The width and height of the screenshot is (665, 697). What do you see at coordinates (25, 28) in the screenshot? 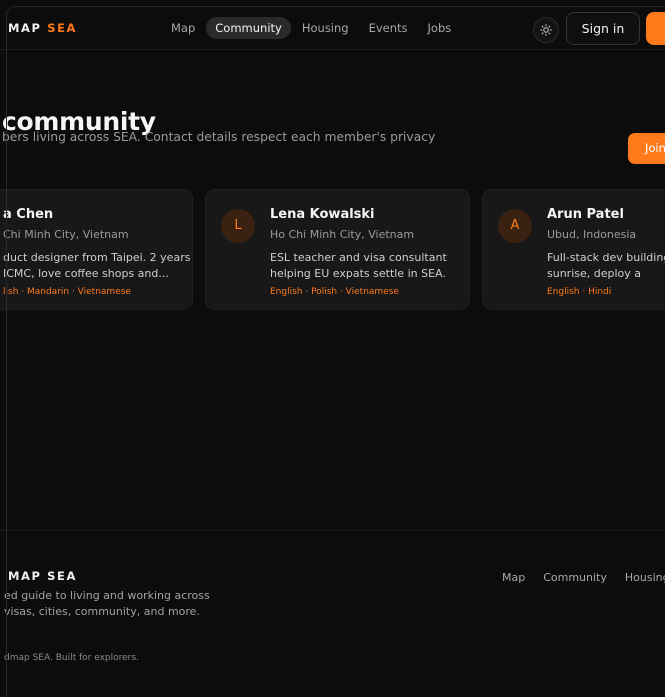
I see `brand-text: MAP` at bounding box center [25, 28].